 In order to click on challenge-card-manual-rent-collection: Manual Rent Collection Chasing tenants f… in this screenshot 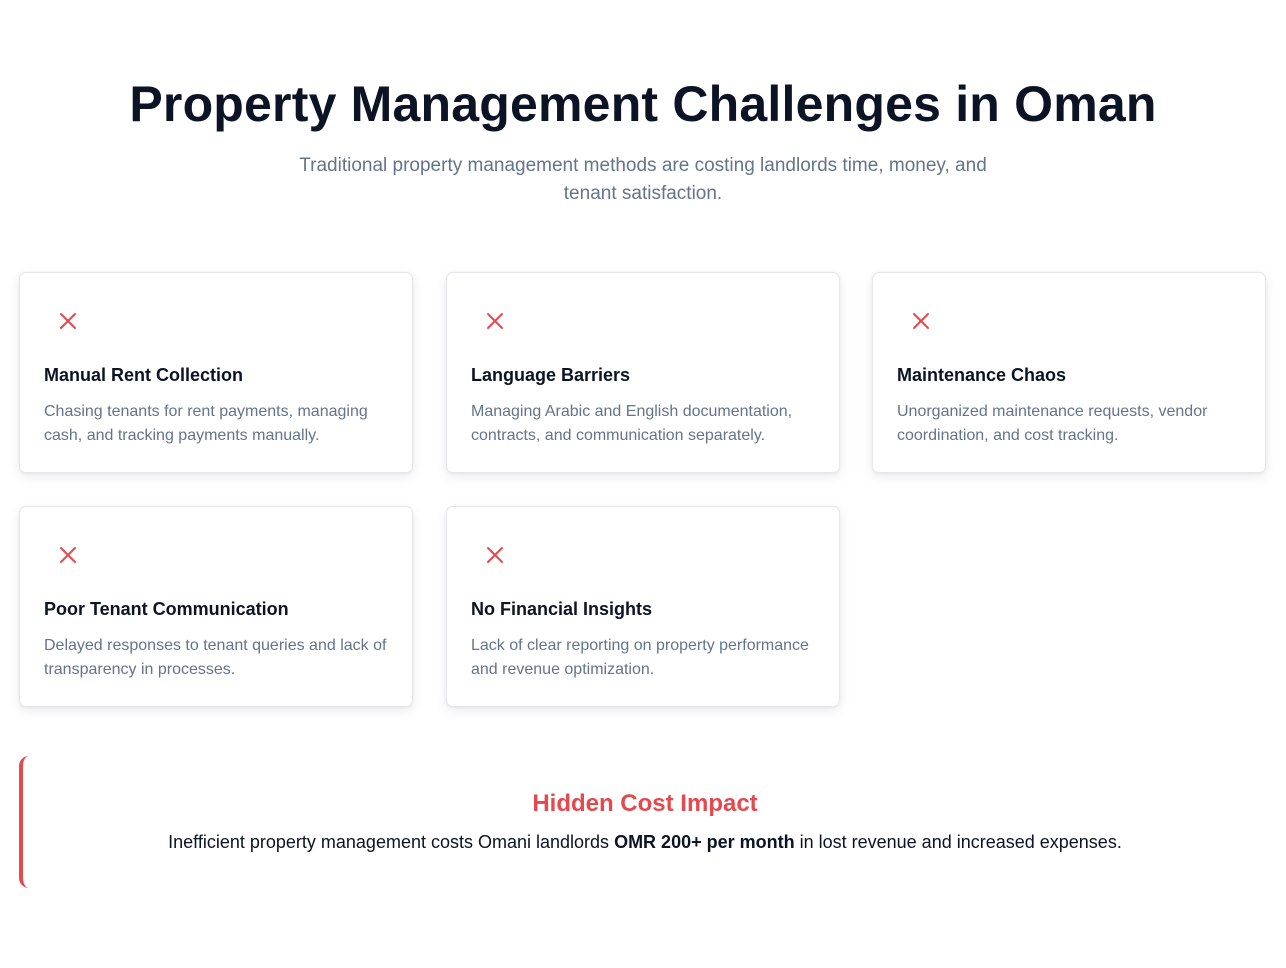, I will do `click(216, 372)`.